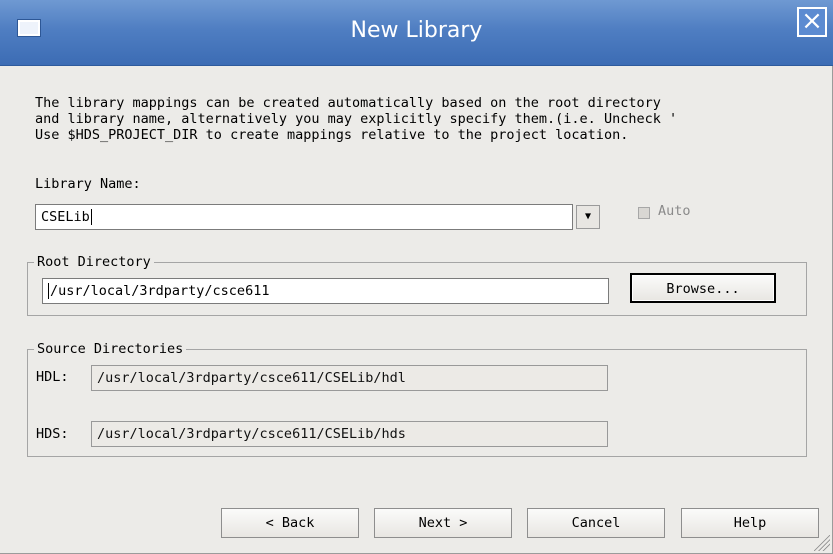 The width and height of the screenshot is (833, 554). I want to click on hdl-directory-field: /usr/local/3rdparty/csce611/CSELib/hdl, so click(349, 378).